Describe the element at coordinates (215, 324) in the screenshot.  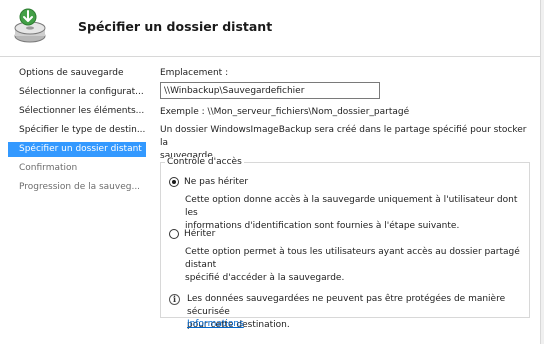
I see `more-info-link: Informations` at that location.